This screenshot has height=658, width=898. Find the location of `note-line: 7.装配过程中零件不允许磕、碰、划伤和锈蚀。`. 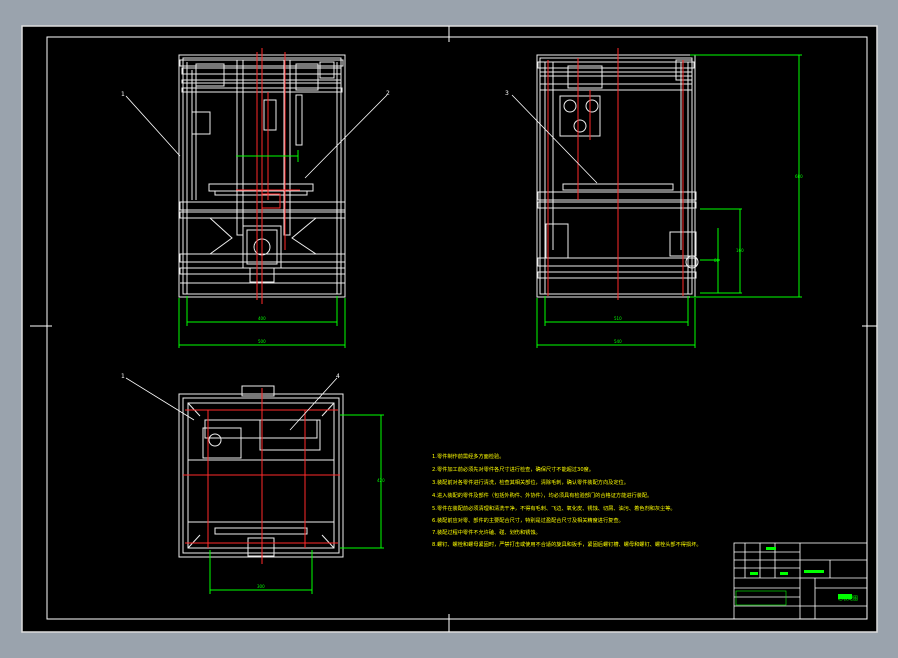

note-line: 7.装配过程中零件不允许磕、碰、划伤和锈蚀。 is located at coordinates (486, 532).